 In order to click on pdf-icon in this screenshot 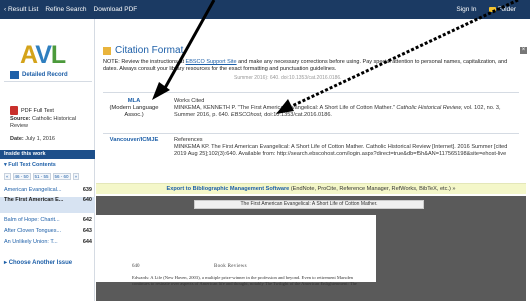, I will do `click(14, 110)`.